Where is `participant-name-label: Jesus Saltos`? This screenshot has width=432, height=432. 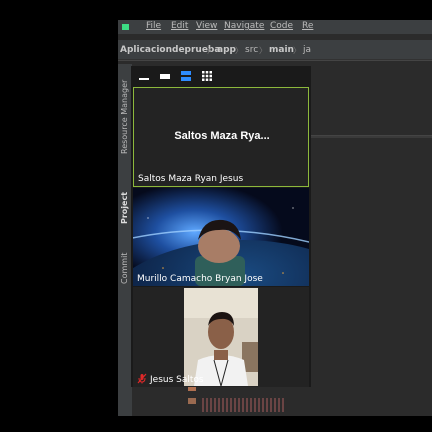 participant-name-label: Jesus Saltos is located at coordinates (177, 380).